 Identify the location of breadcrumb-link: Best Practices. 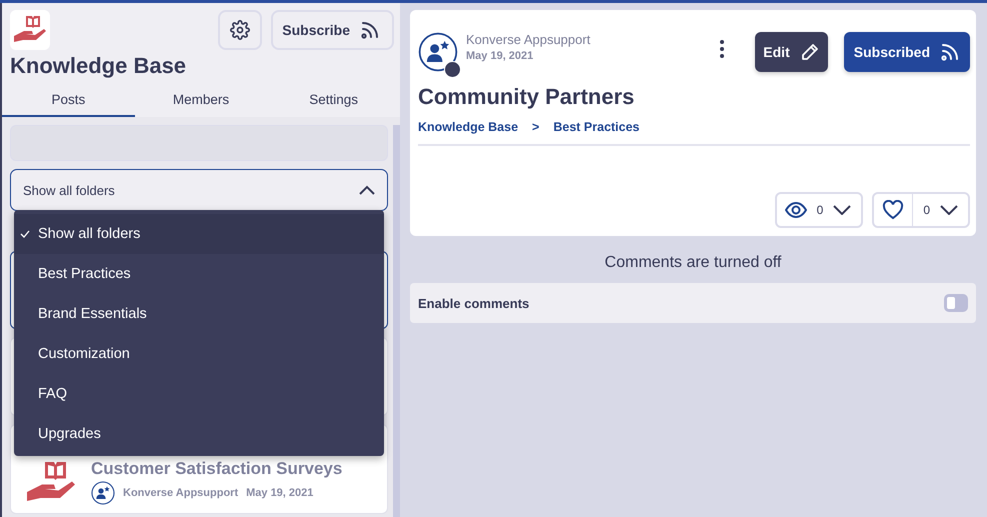
(596, 127).